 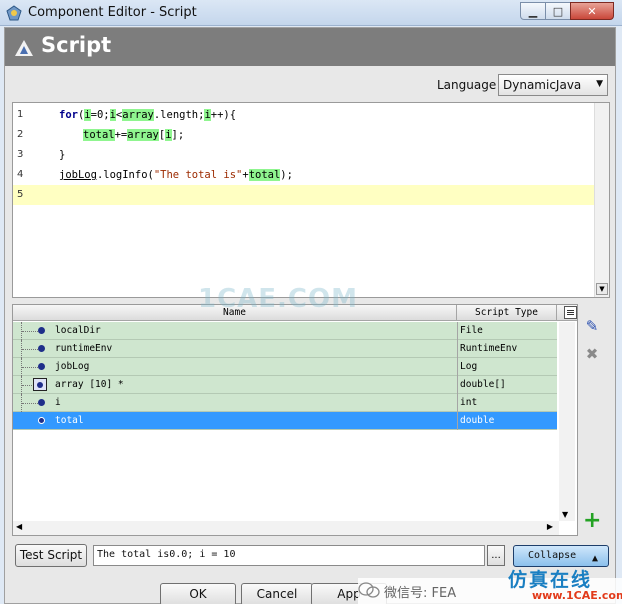 I want to click on variable-type: double[], so click(x=507, y=385).